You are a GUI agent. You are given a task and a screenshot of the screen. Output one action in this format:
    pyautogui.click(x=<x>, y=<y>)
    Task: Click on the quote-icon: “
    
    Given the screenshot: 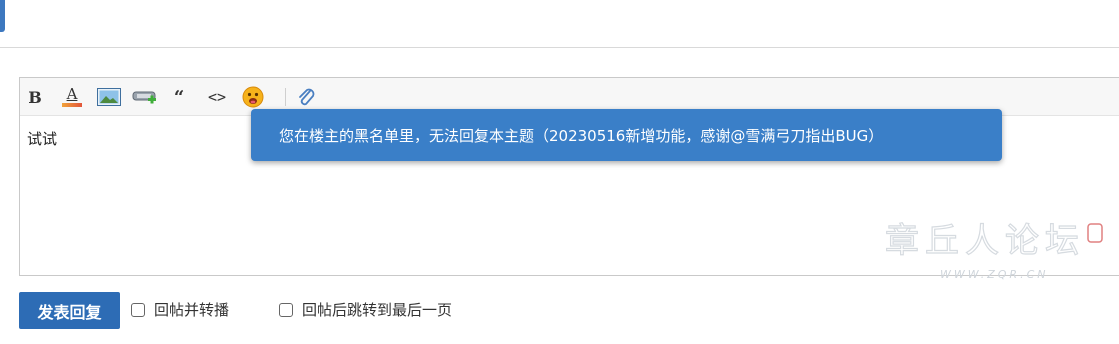 What is the action you would take?
    pyautogui.click(x=179, y=97)
    